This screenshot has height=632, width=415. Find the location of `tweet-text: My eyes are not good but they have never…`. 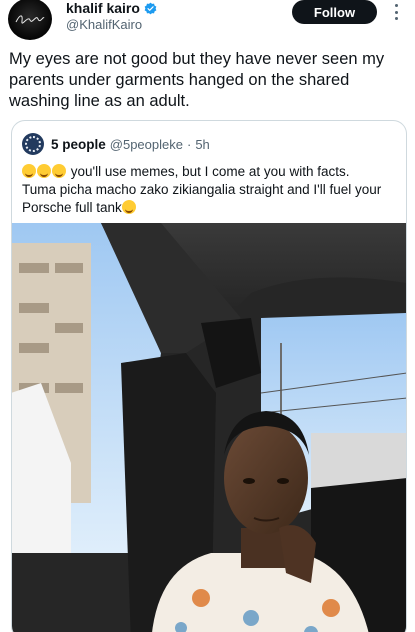

tweet-text: My eyes are not good but they have never… is located at coordinates (197, 80).